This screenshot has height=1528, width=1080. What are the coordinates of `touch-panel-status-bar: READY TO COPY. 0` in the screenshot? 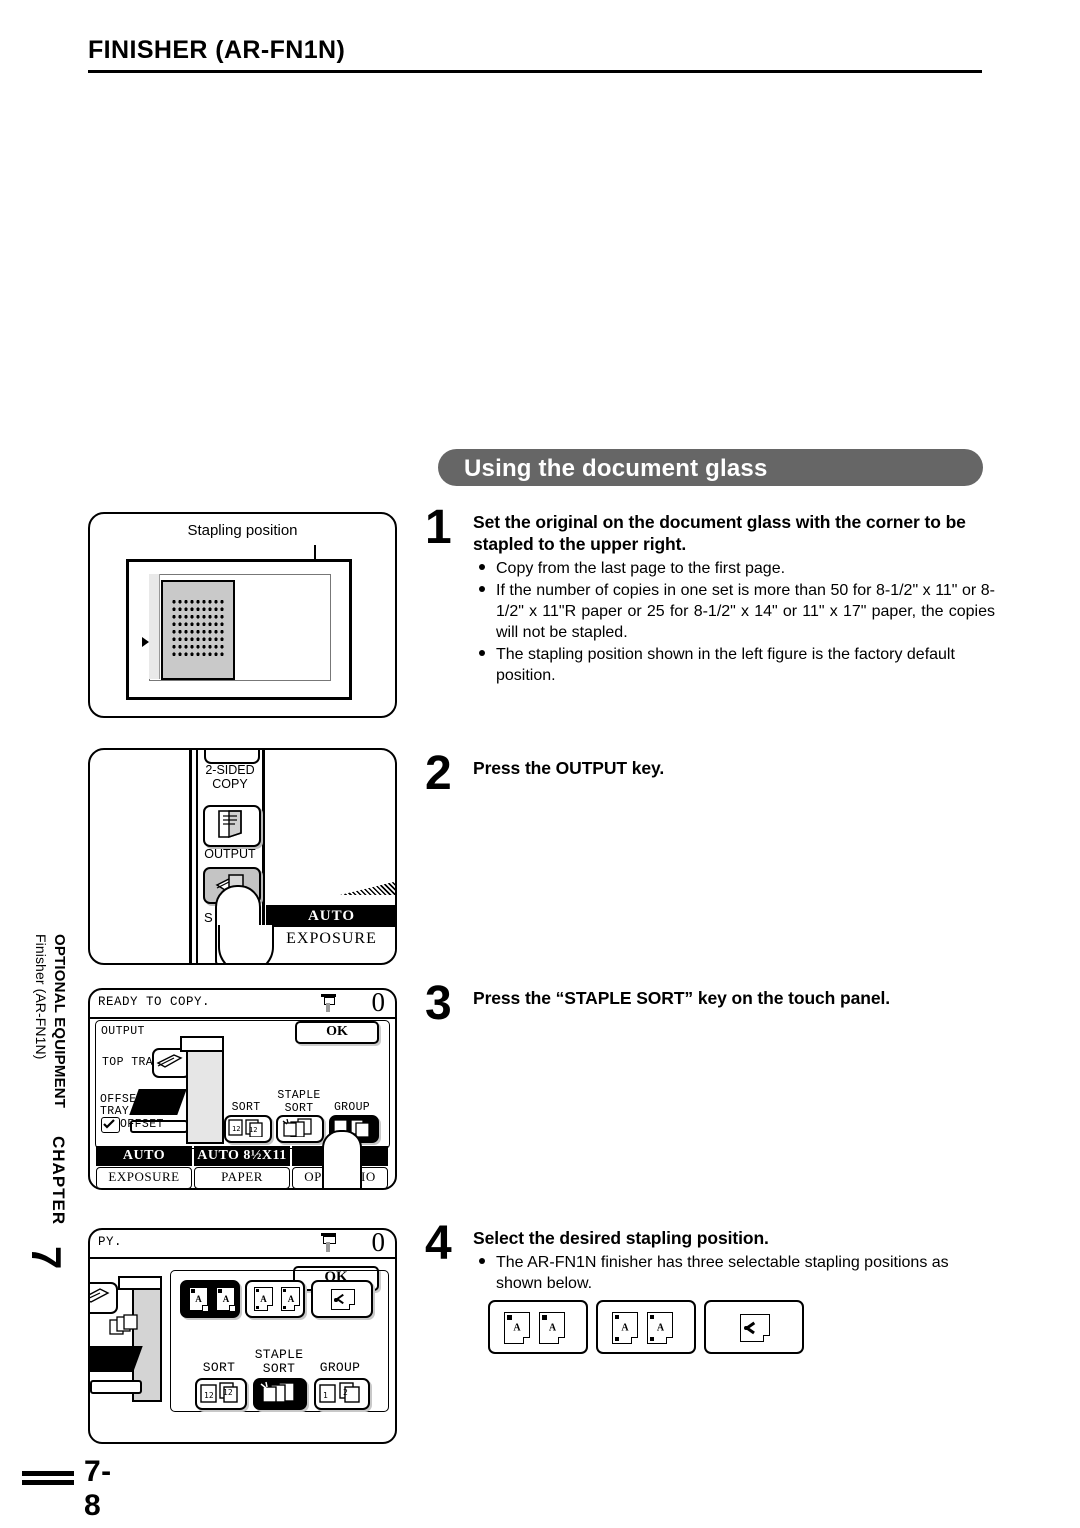 It's located at (242, 1004).